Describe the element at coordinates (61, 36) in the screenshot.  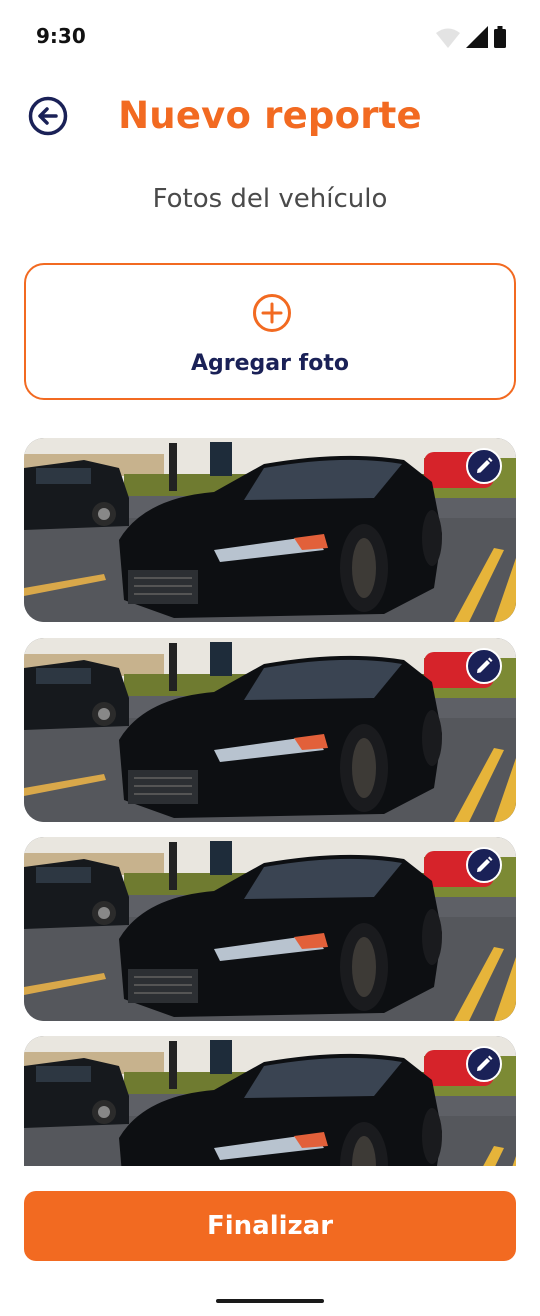
I see `status-time: 9:30` at that location.